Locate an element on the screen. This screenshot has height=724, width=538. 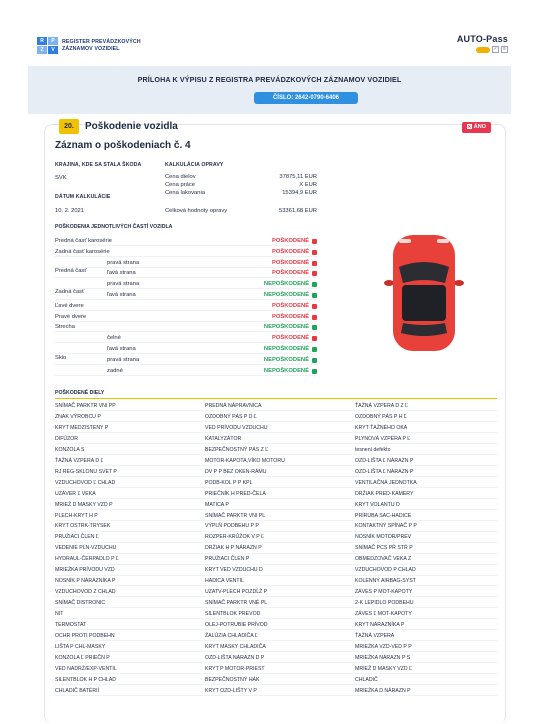
damaged-part: KONTAKTNÝ SPÍNAČ P P is located at coordinates (386, 526).